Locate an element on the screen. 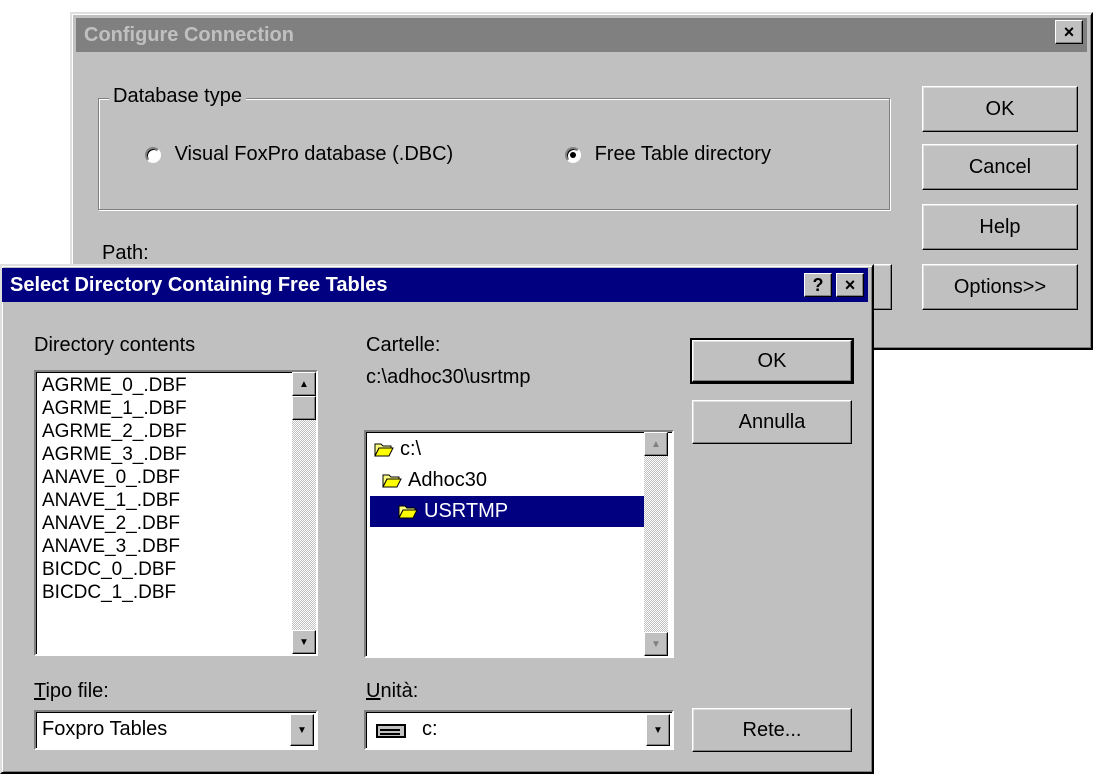  scroll-thumb is located at coordinates (304, 408).